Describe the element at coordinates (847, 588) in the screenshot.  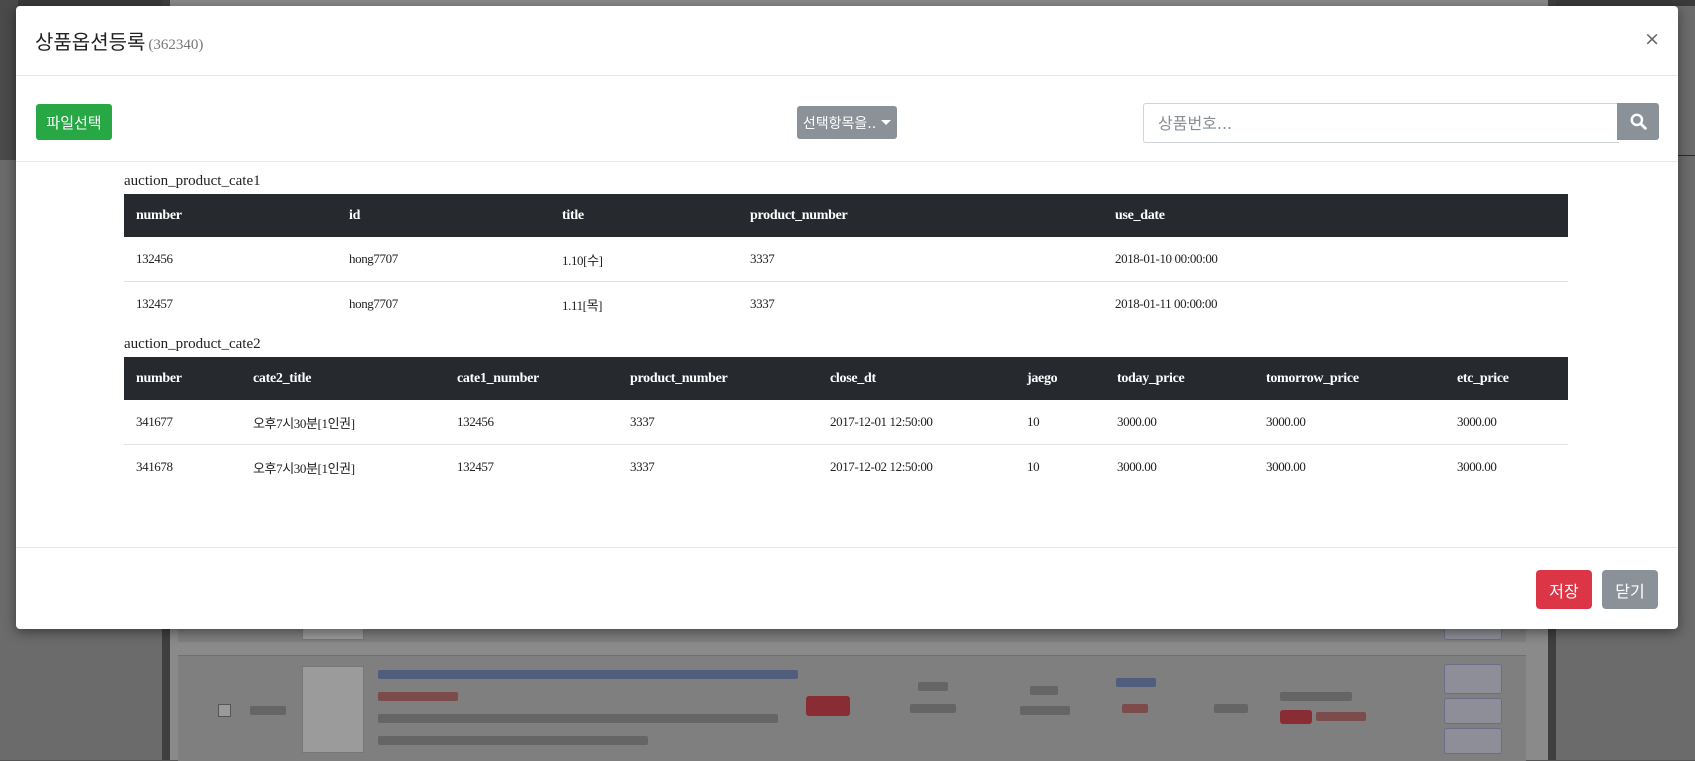
I see `modal-footer: 저장 닫기` at that location.